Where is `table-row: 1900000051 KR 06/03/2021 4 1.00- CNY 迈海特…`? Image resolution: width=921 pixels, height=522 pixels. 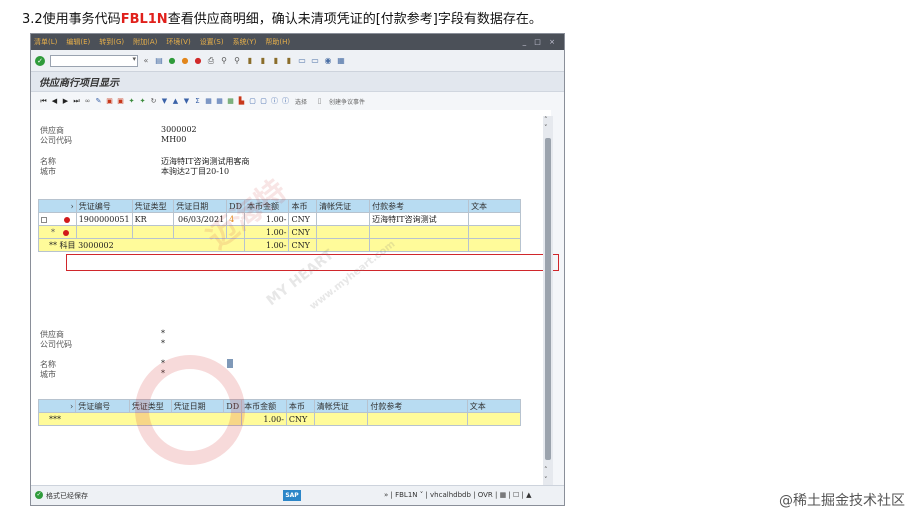
table-row: 1900000051 KR 06/03/2021 4 1.00- CNY 迈海特… is located at coordinates (279, 219).